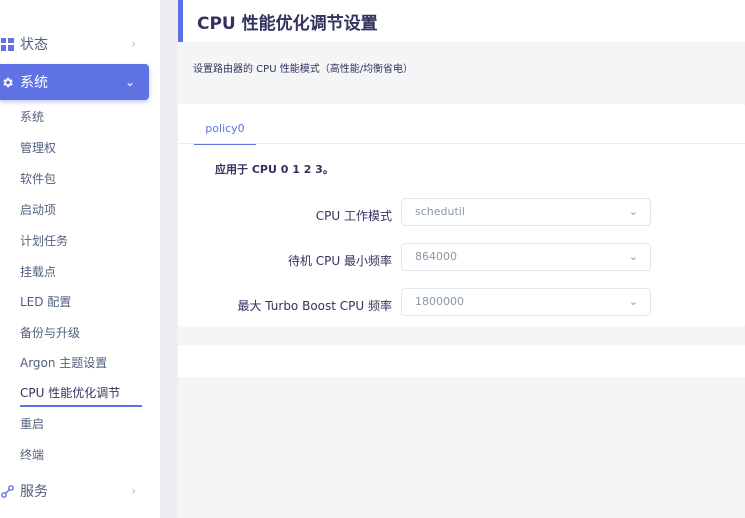  What do you see at coordinates (339, 261) in the screenshot?
I see `min-freq-label: 待机 CPU 最小频率` at bounding box center [339, 261].